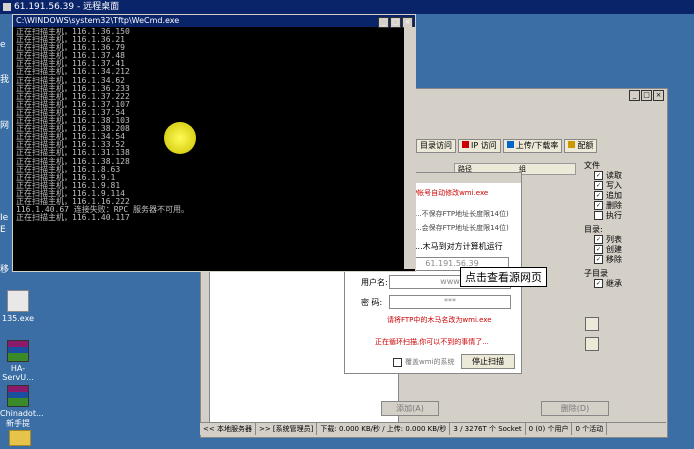 The width and height of the screenshot is (694, 449). I want to click on opt-read: 读取, so click(614, 175).